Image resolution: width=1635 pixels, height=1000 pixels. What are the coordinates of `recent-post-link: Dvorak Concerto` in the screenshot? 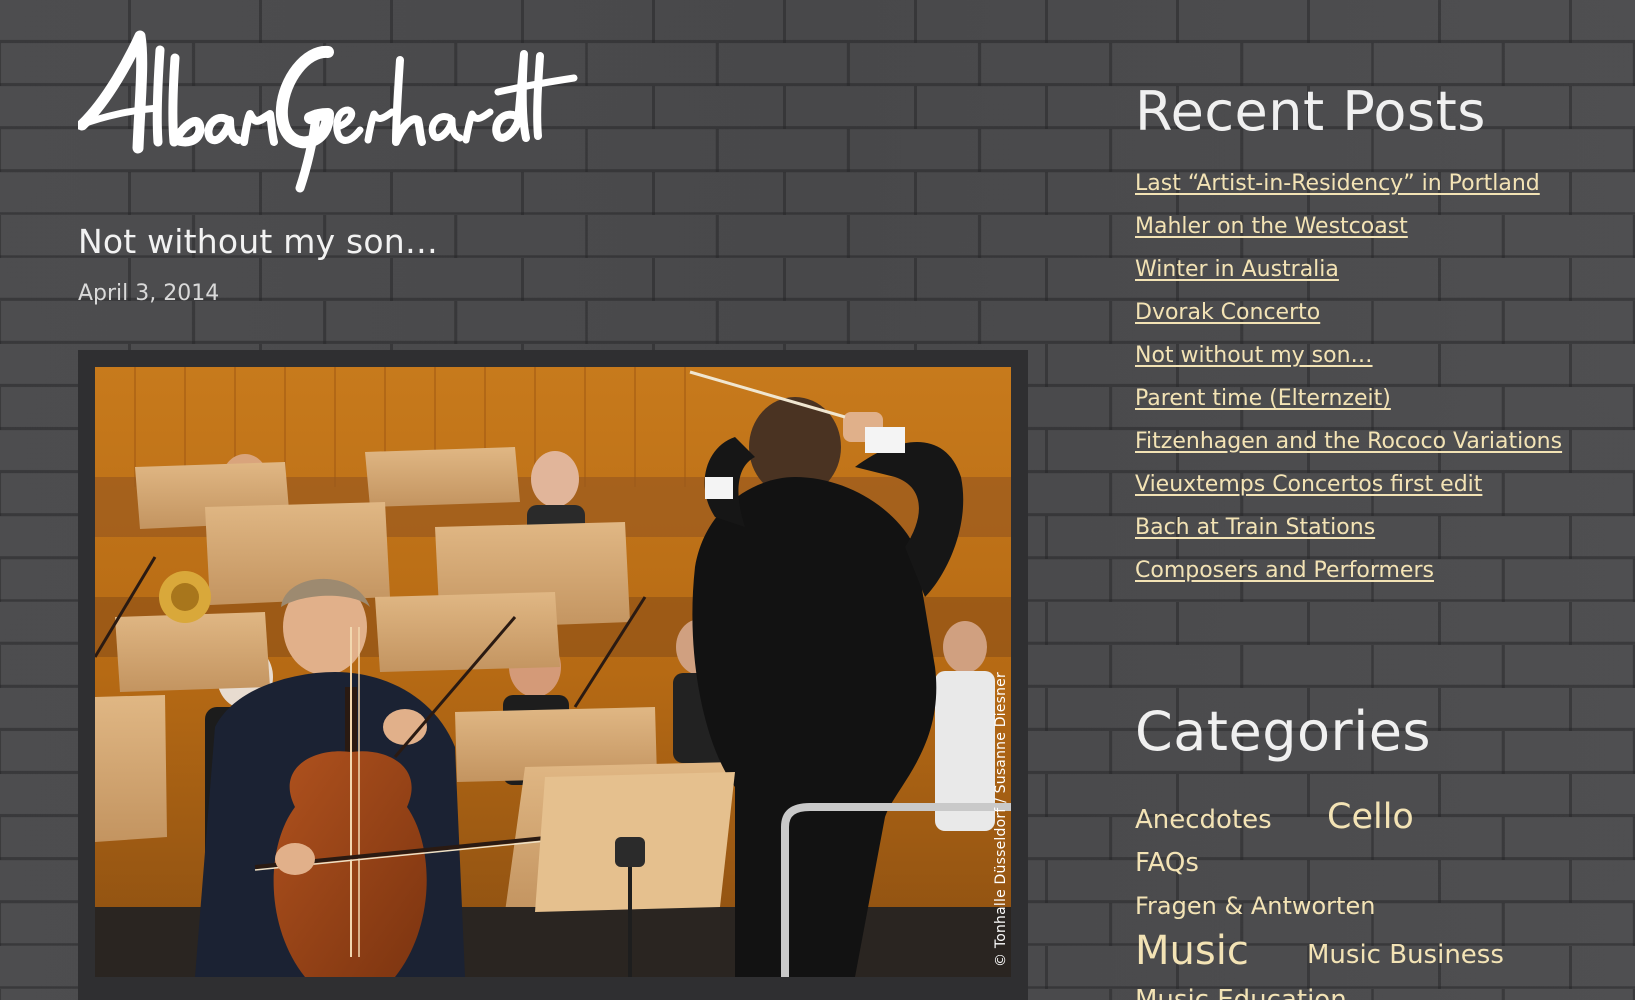 It's located at (1227, 312).